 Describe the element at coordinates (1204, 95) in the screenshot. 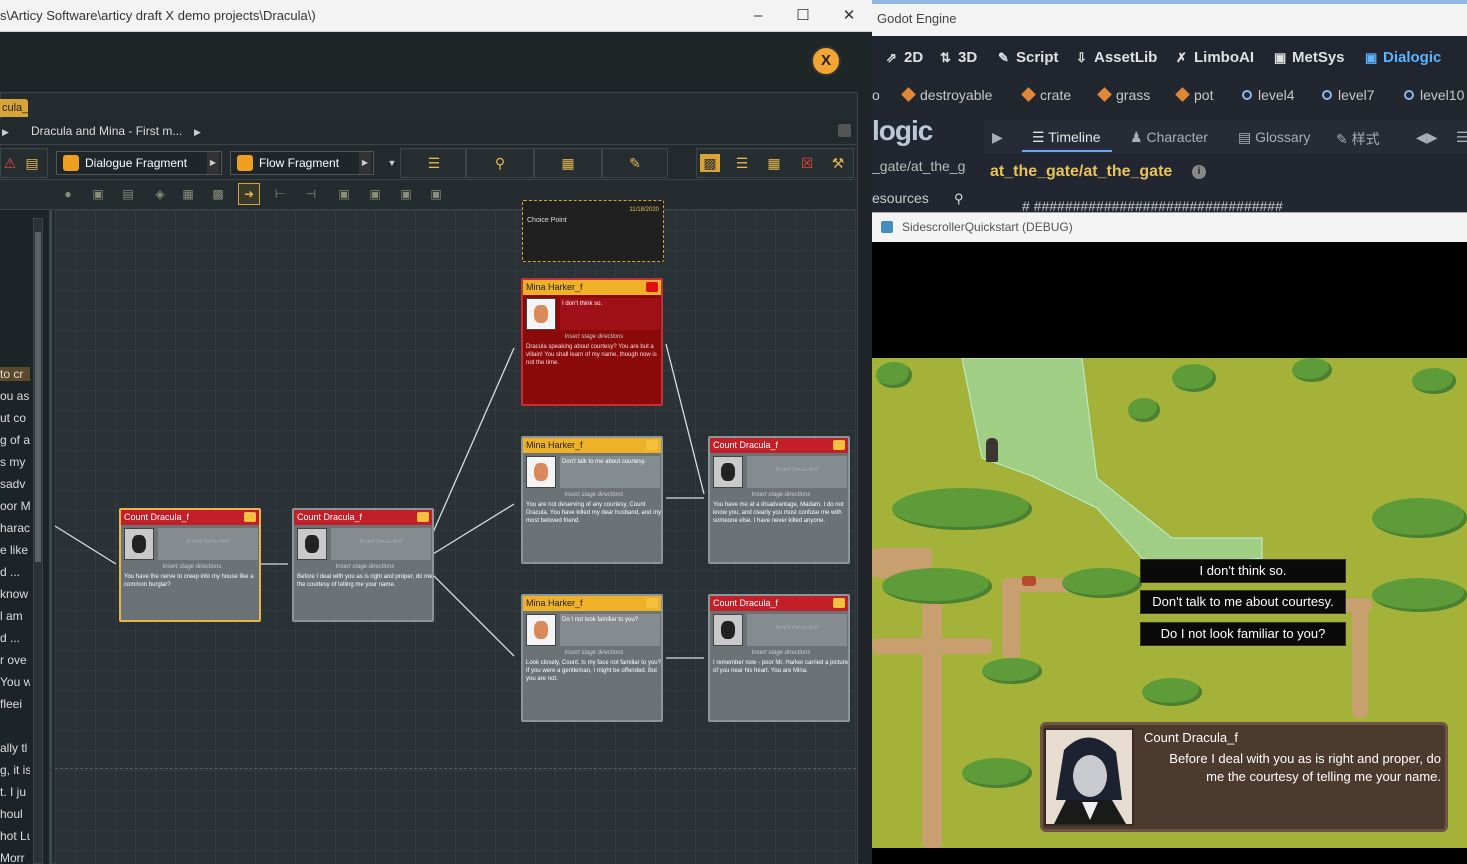

I see `resource-tab-label: pot` at that location.